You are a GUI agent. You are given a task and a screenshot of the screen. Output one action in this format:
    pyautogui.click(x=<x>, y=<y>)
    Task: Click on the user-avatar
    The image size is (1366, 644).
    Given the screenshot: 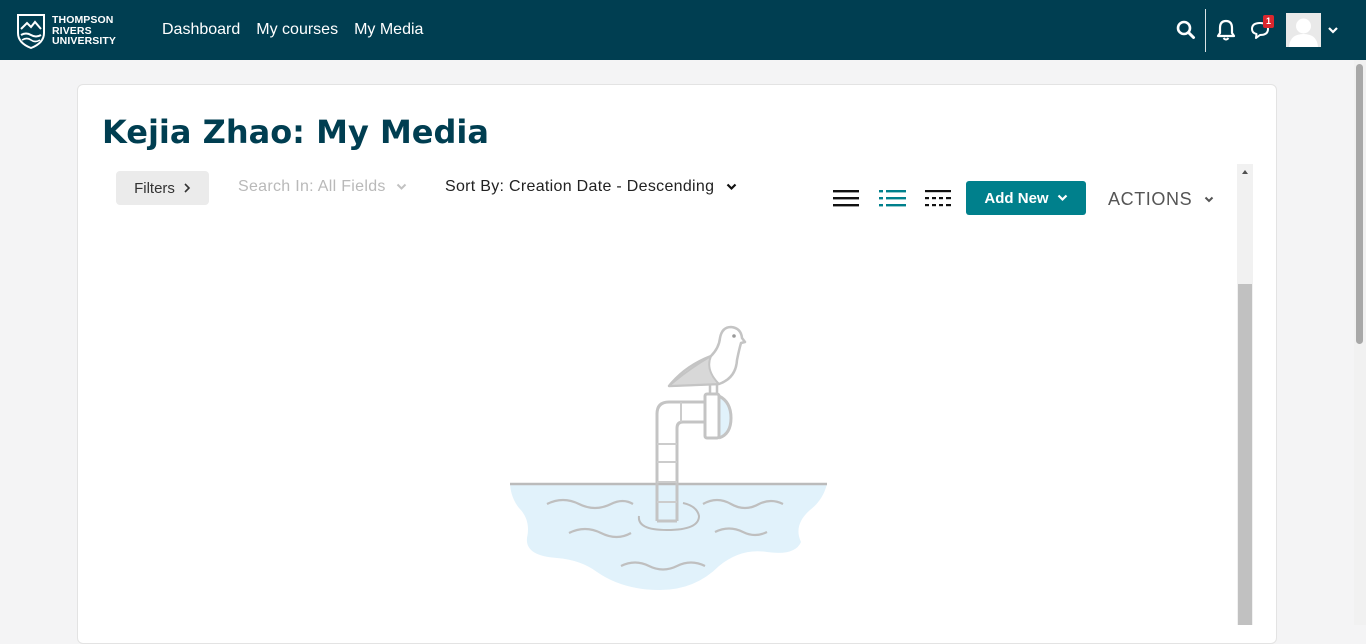 What is the action you would take?
    pyautogui.click(x=1303, y=30)
    